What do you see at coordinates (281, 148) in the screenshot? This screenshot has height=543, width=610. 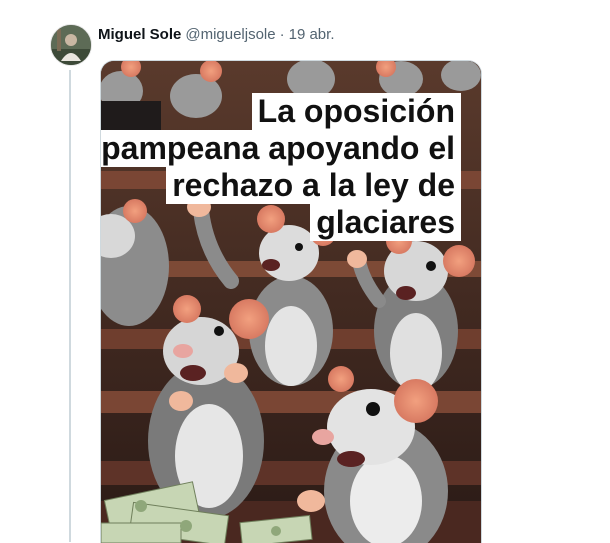 I see `caption-line: pampeana apoyando el` at bounding box center [281, 148].